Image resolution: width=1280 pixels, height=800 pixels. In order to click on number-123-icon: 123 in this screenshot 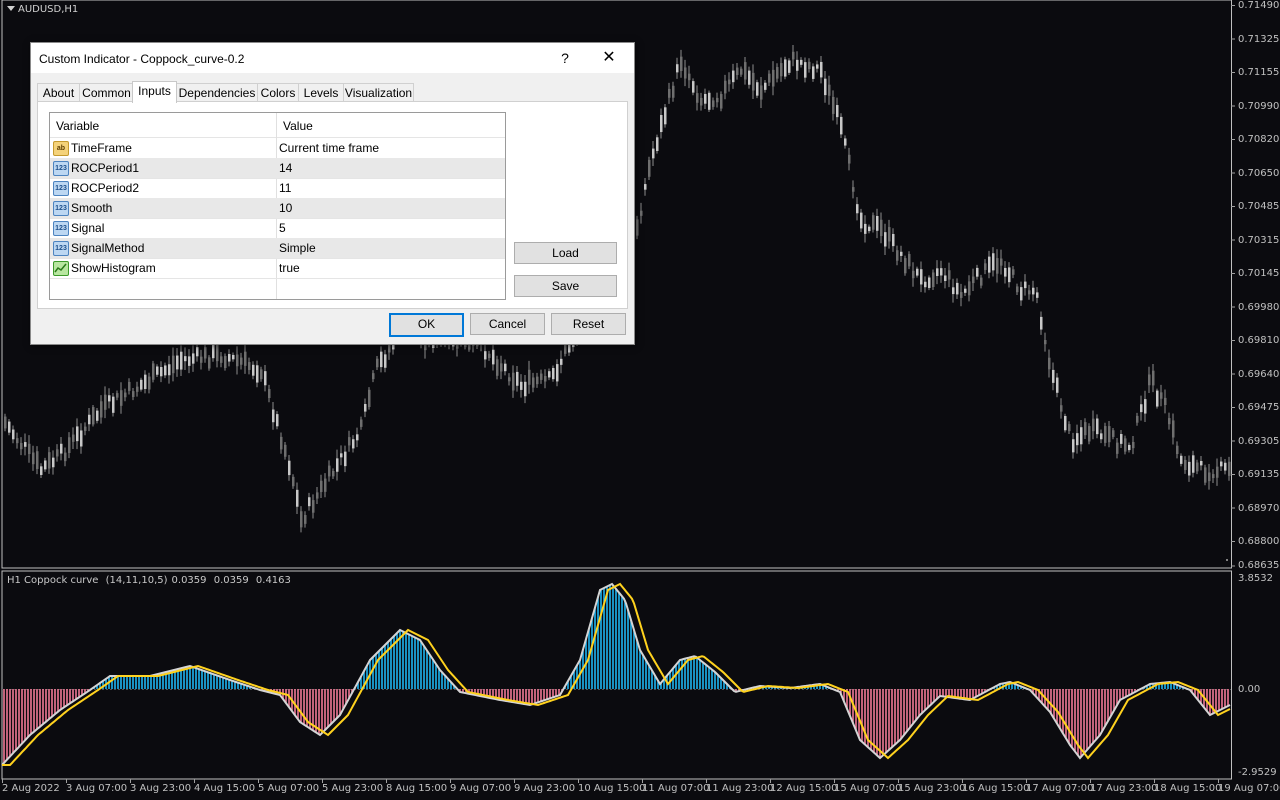, I will do `click(61, 208)`.